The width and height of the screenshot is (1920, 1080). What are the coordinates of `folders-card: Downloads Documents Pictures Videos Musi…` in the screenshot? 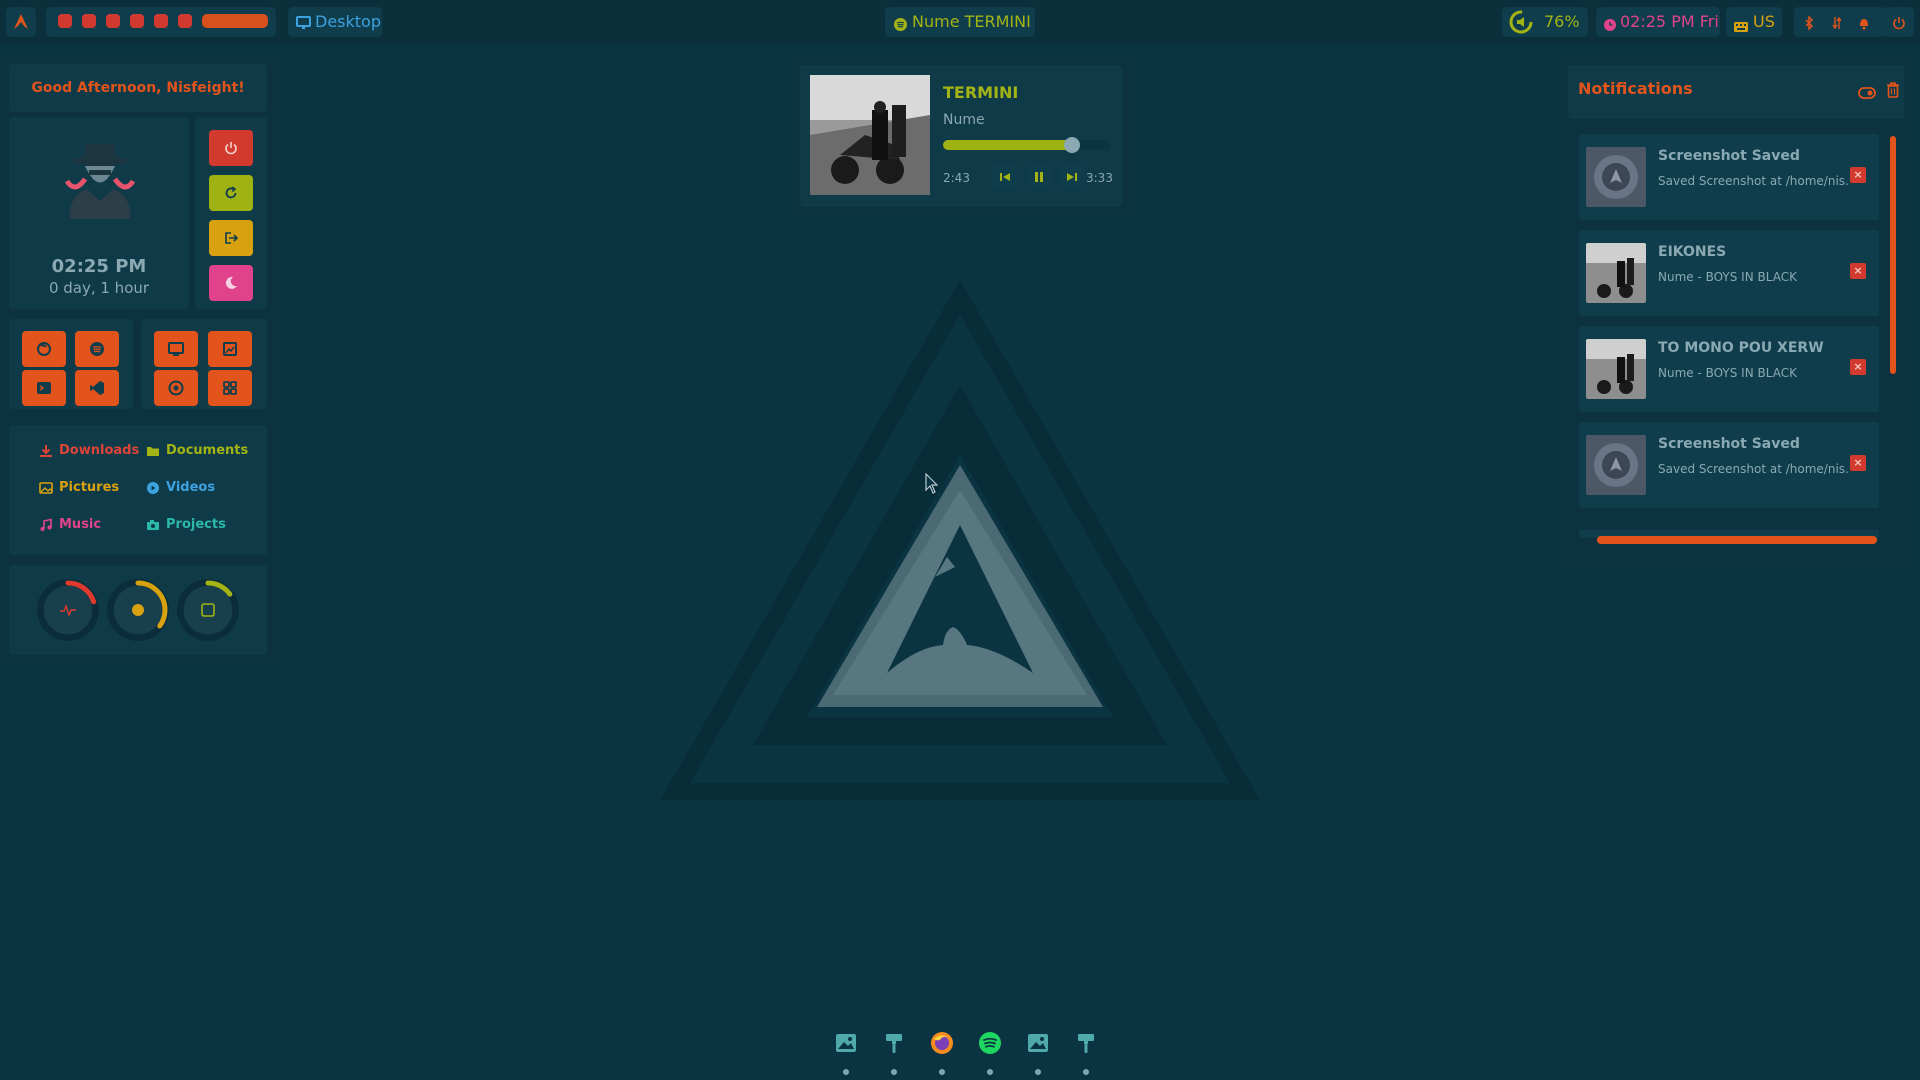 It's located at (138, 490).